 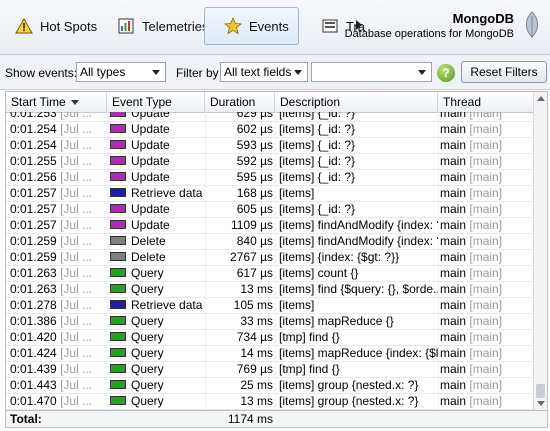 I want to click on total-duration: 1174 ms, so click(x=250, y=419).